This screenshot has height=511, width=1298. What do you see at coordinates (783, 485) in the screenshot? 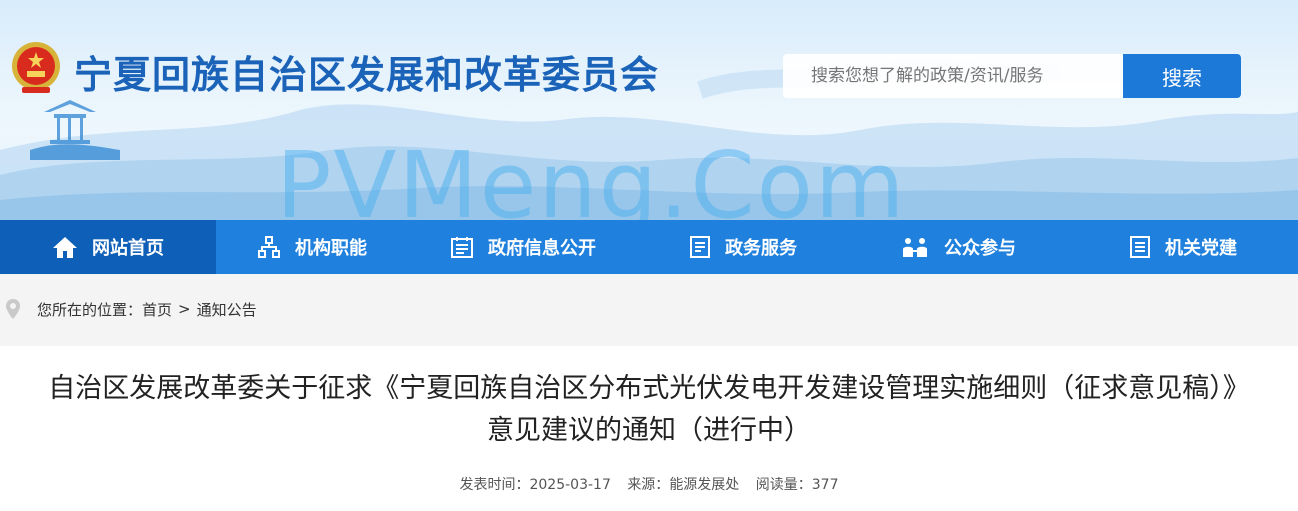
I see `views-label: 阅读量：` at bounding box center [783, 485].